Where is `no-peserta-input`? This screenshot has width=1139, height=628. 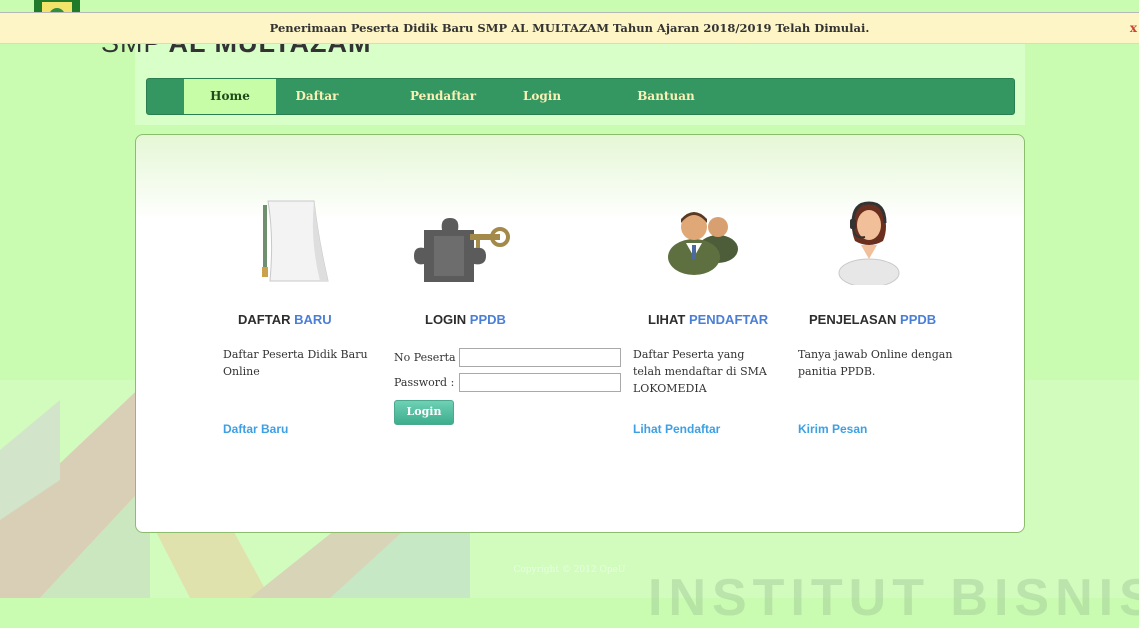
no-peserta-input is located at coordinates (540, 357).